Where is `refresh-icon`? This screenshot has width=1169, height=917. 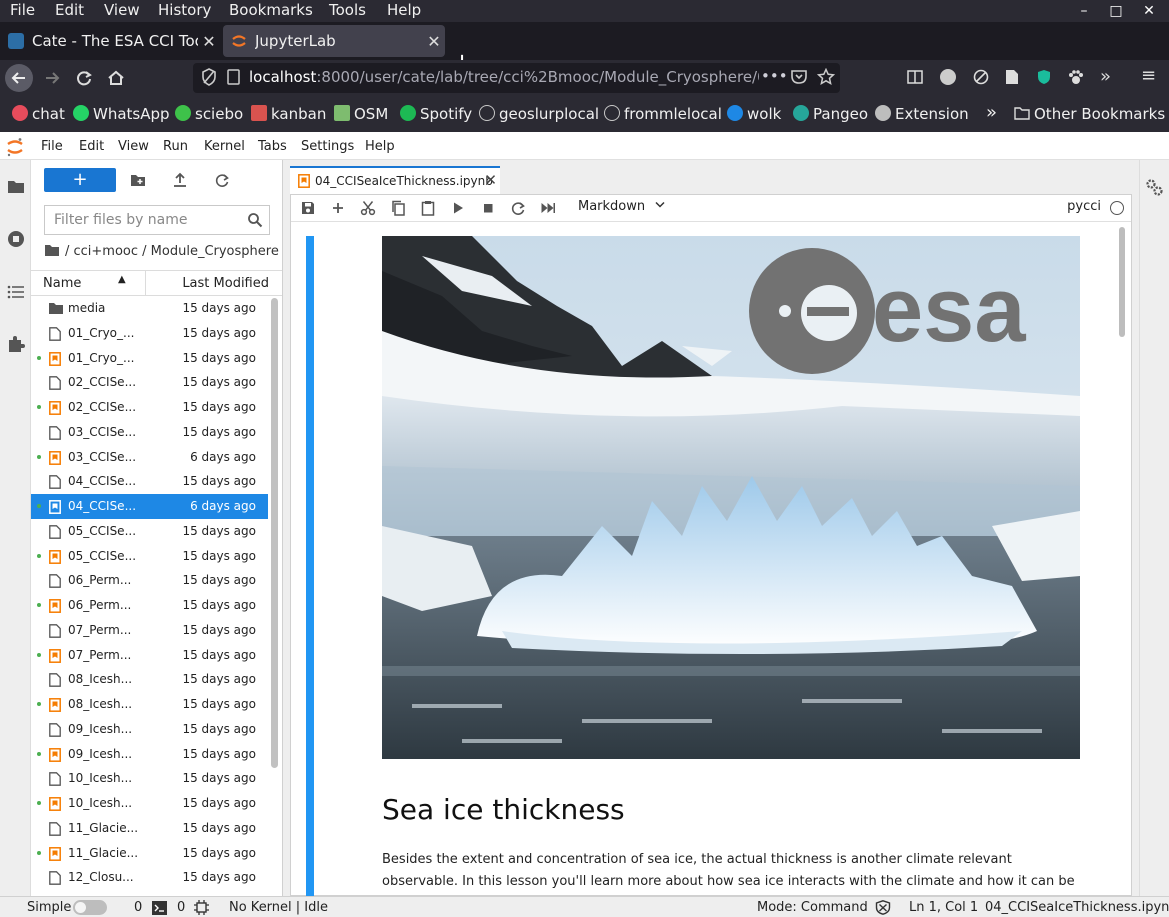 refresh-icon is located at coordinates (222, 180).